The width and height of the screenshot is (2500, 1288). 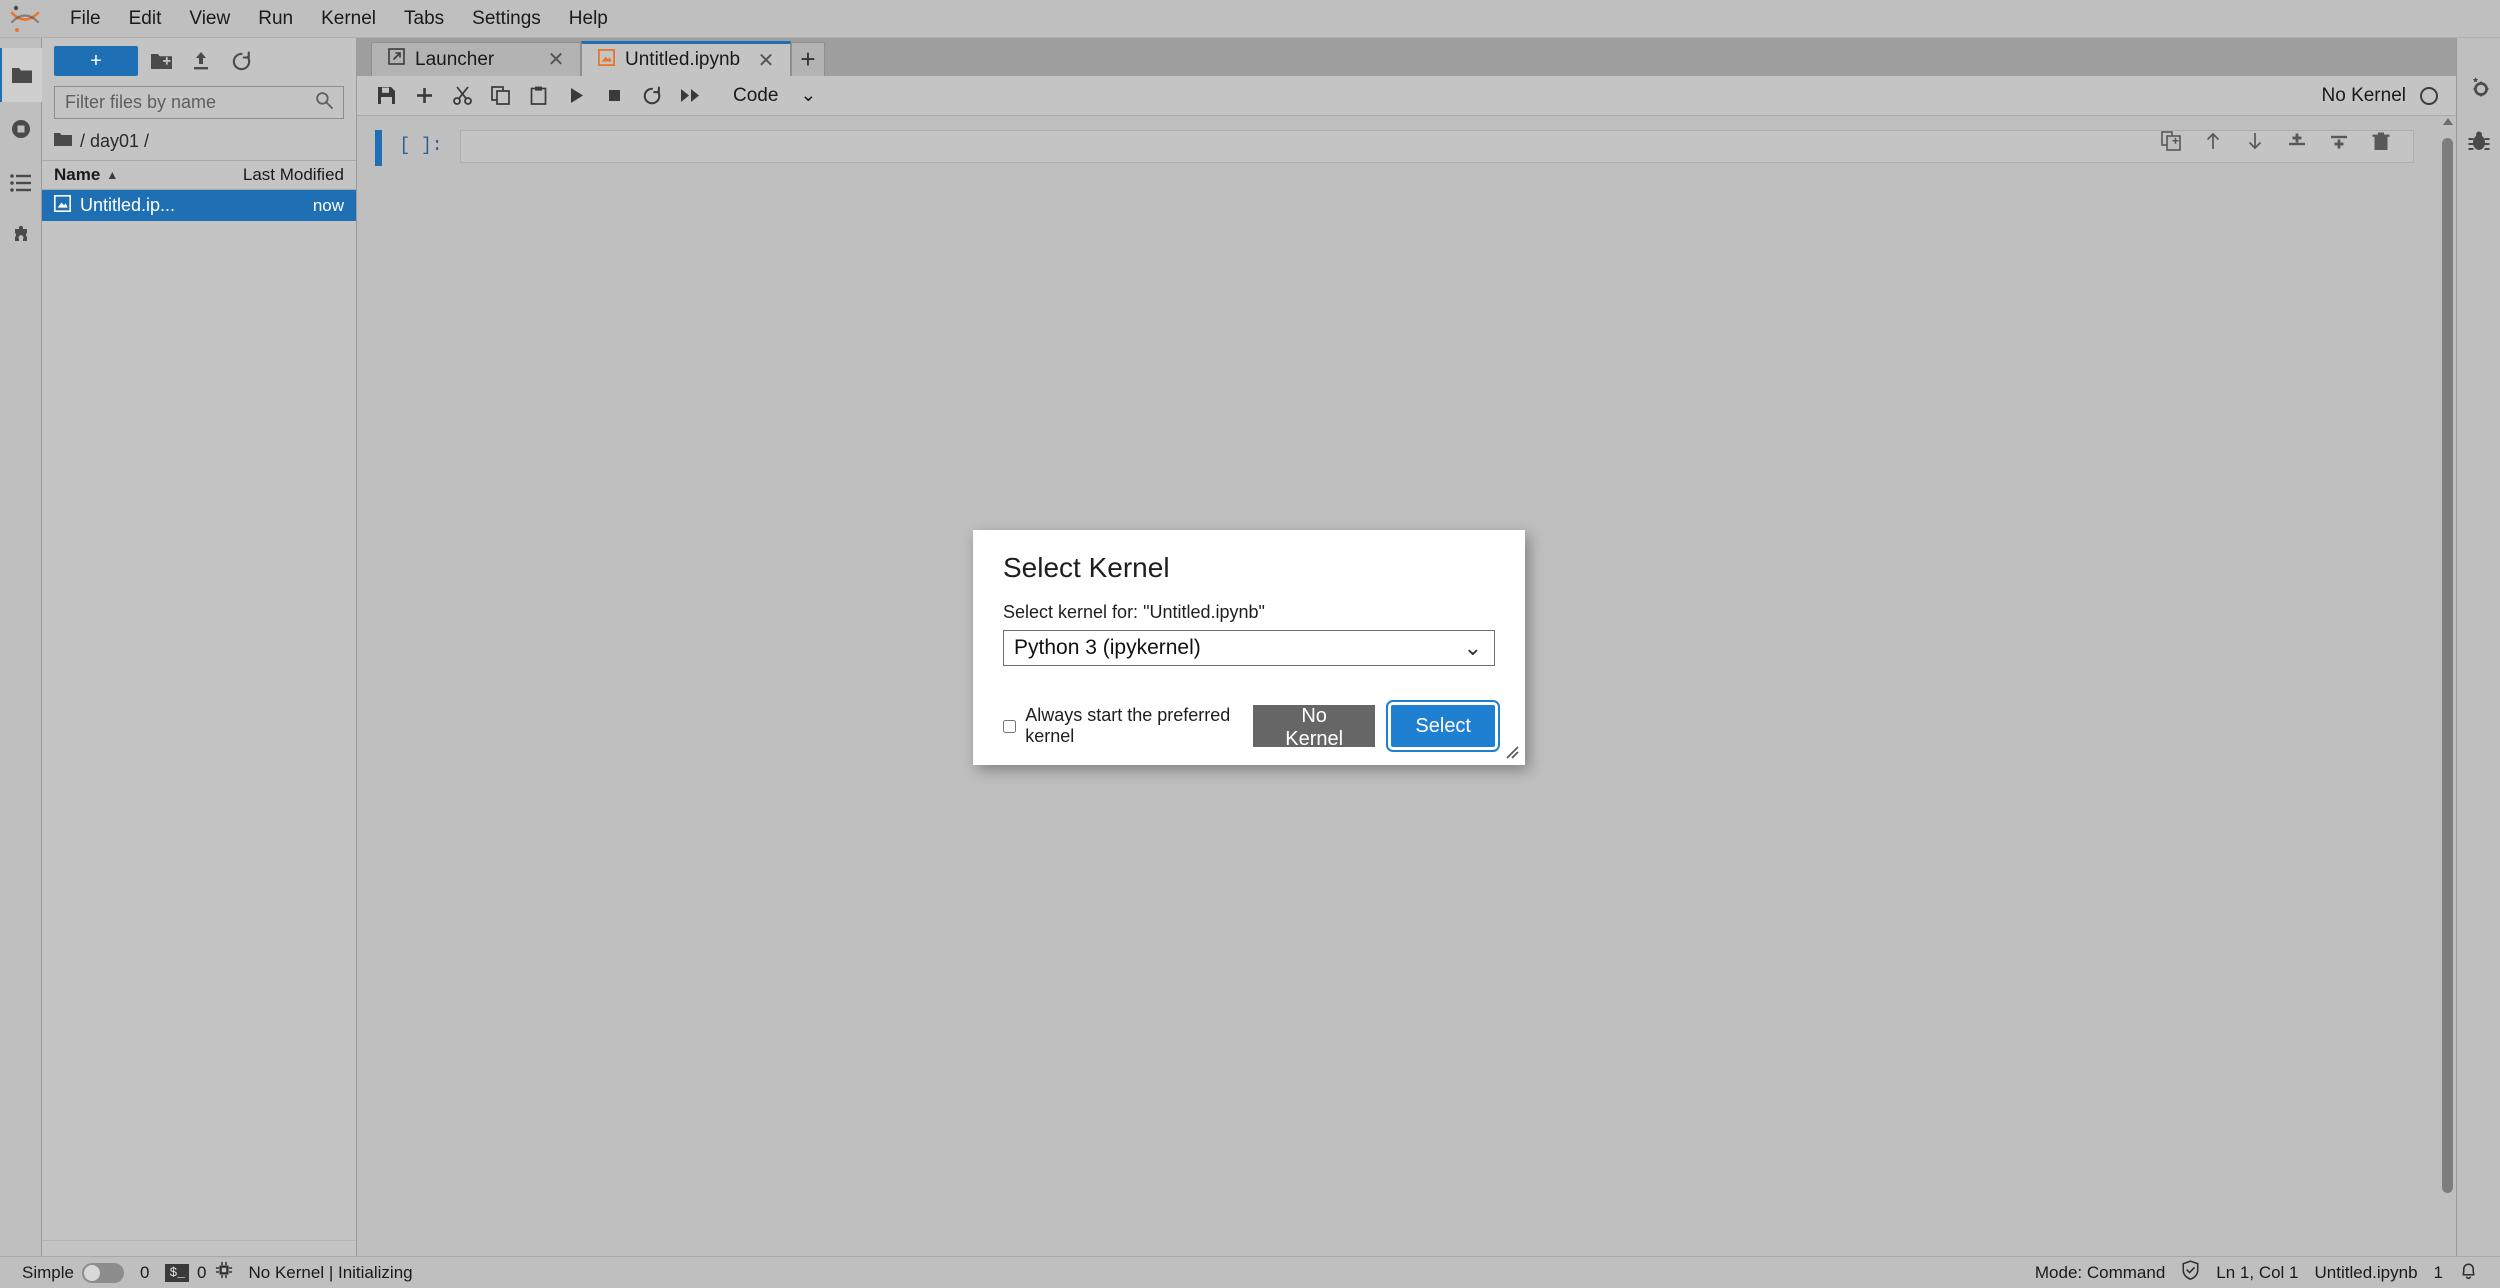 I want to click on always-start-preferred-kernel-checkbox: Always start the preferred kernel, so click(x=1128, y=726).